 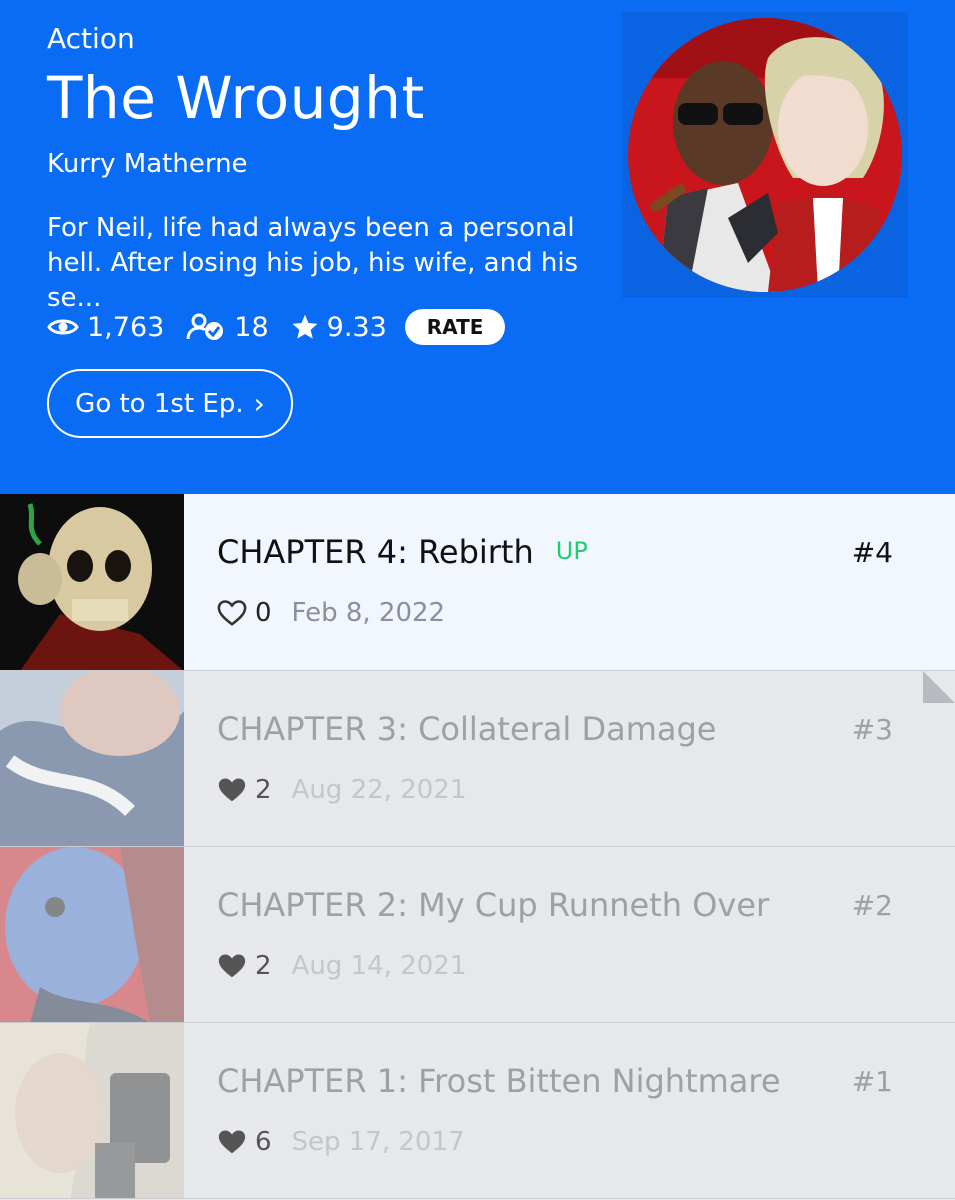 I want to click on episode-date: Aug 22, 2021, so click(x=379, y=790).